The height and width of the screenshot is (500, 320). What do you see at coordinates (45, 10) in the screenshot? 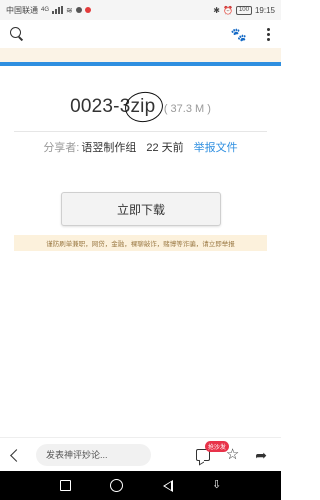
I see `network-type: 4G` at bounding box center [45, 10].